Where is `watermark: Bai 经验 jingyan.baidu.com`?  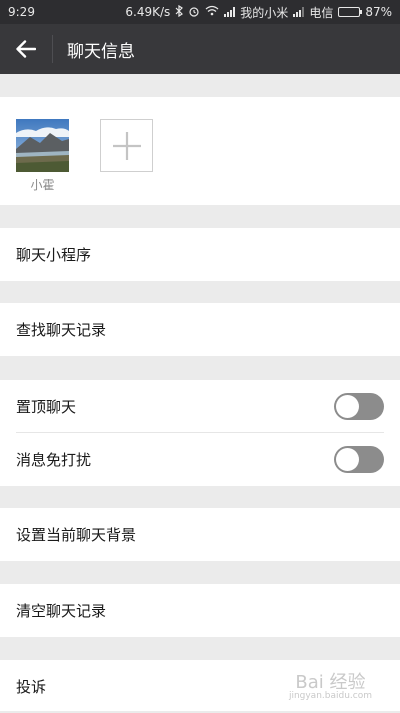
watermark: Bai 经验 jingyan.baidu.com is located at coordinates (330, 687).